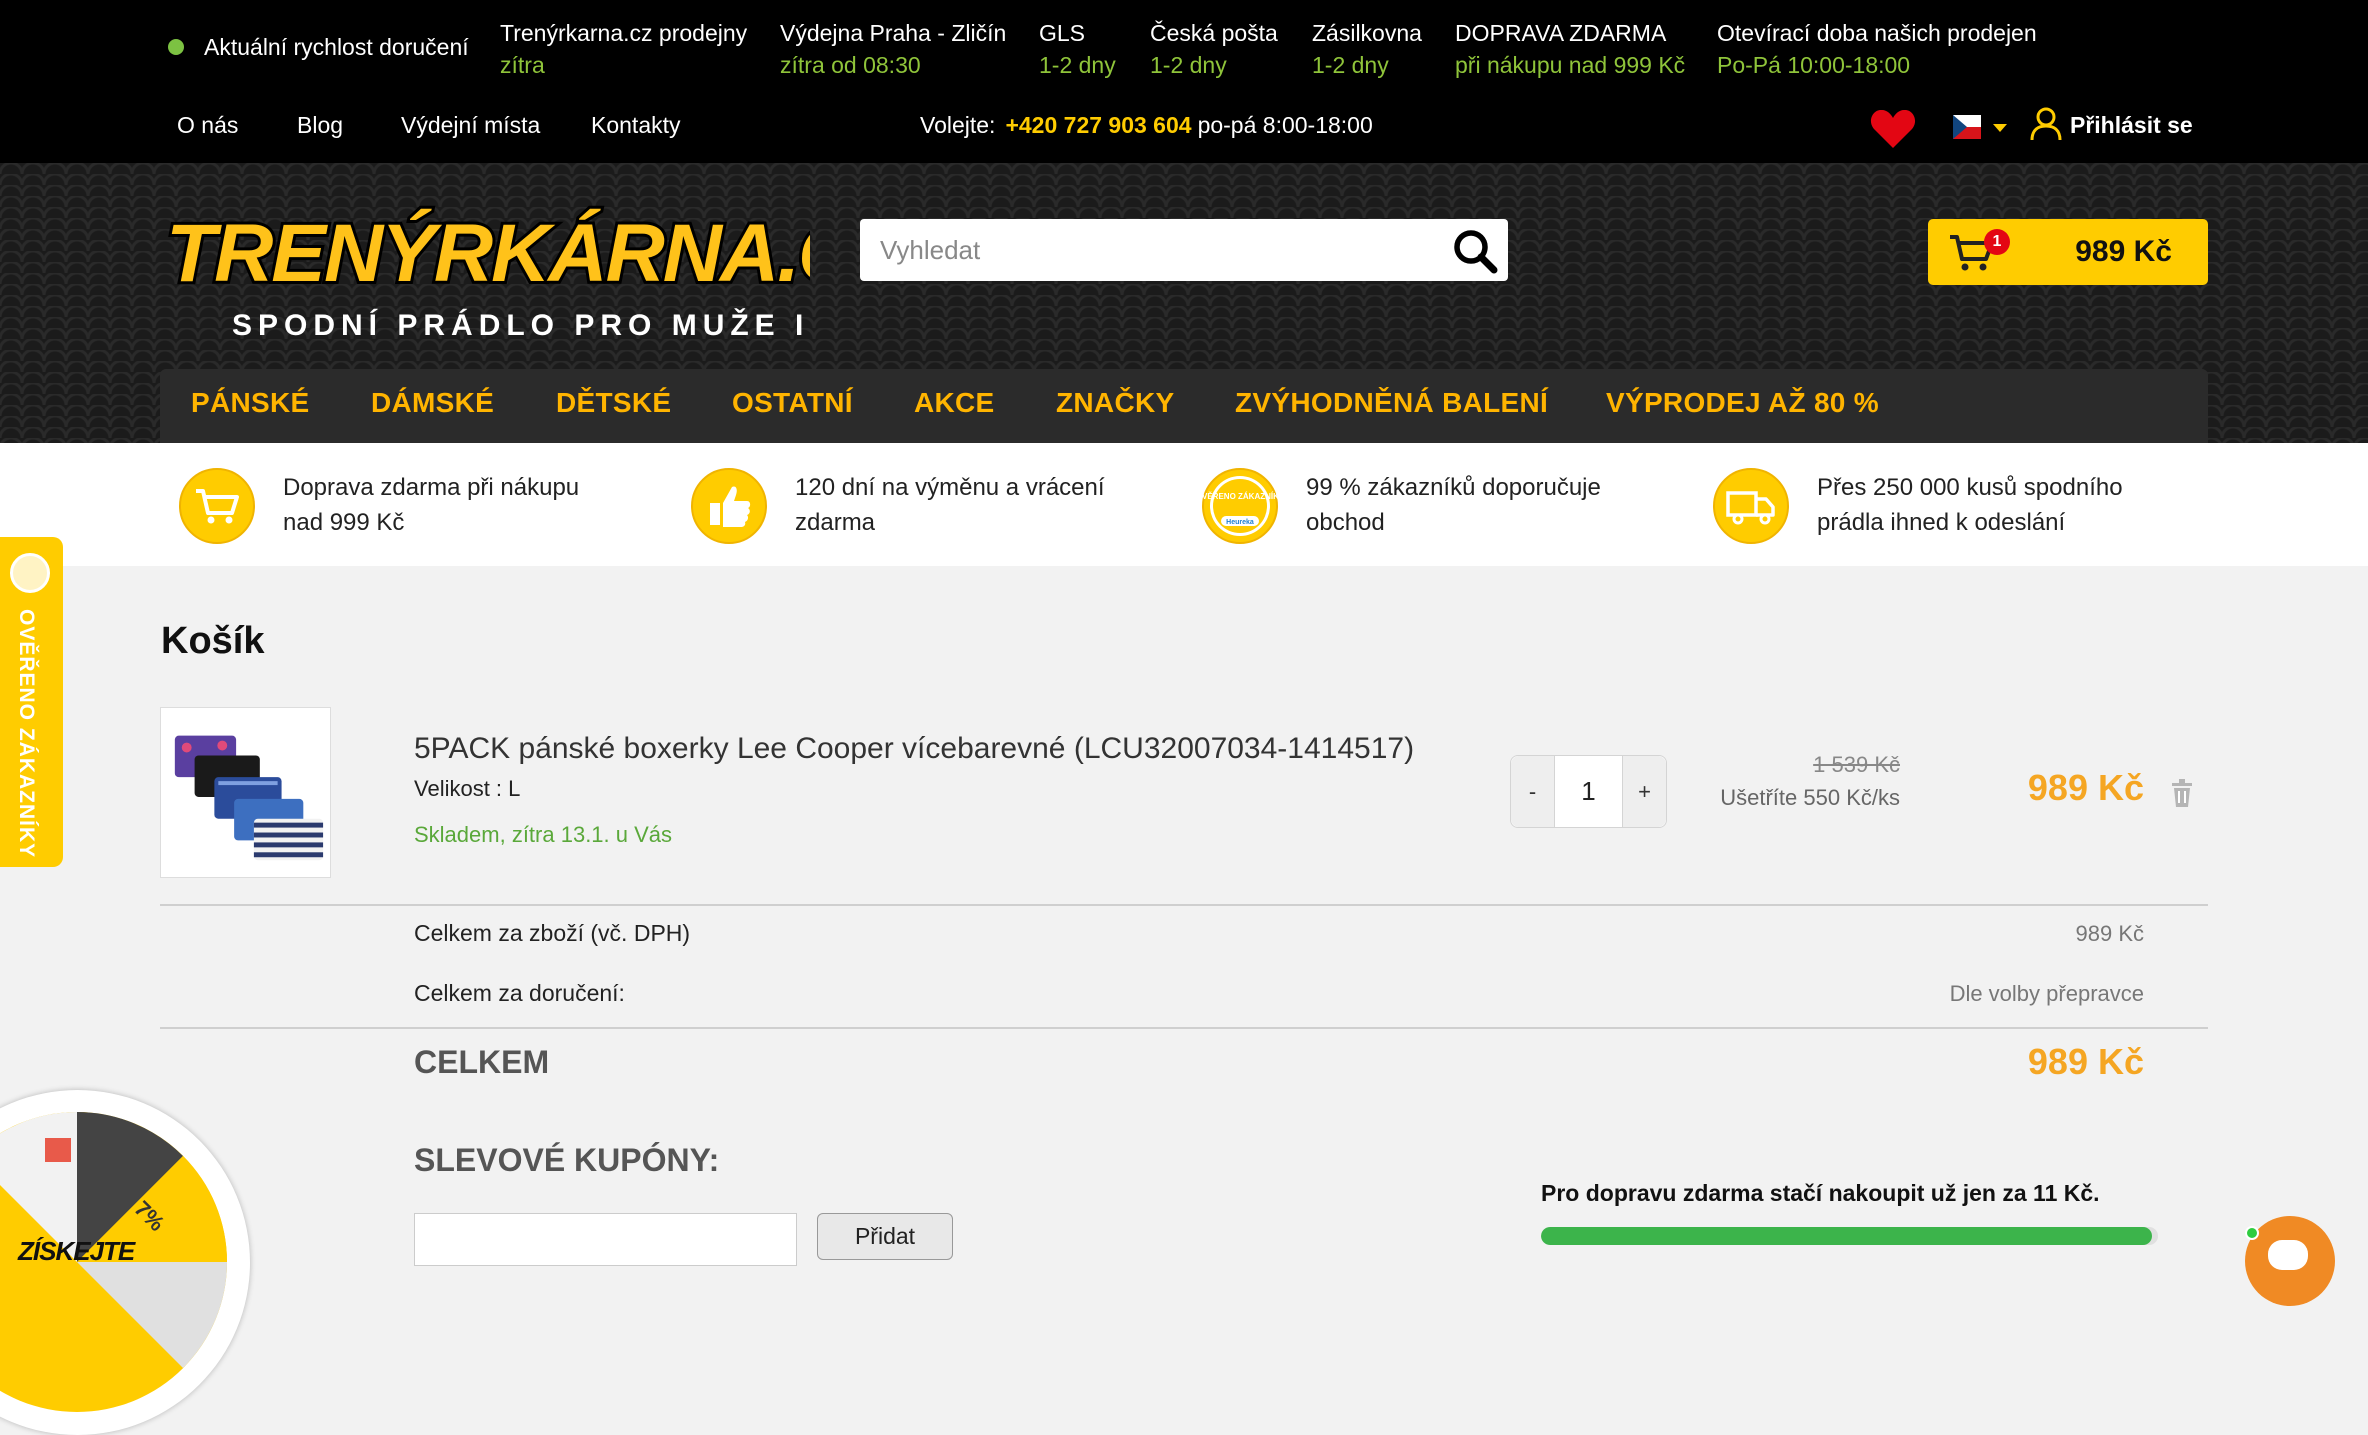  What do you see at coordinates (2000, 128) in the screenshot?
I see `chevron-down-icon` at bounding box center [2000, 128].